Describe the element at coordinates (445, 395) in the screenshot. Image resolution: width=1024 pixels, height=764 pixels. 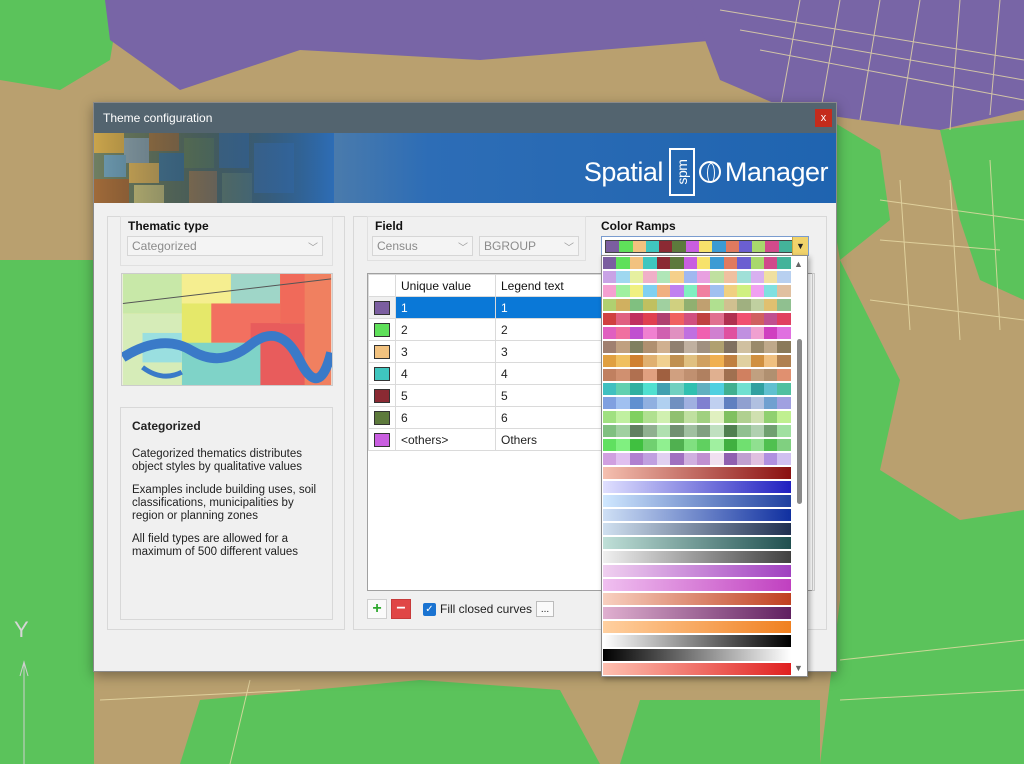
I see `unique-value-cell: 5` at that location.